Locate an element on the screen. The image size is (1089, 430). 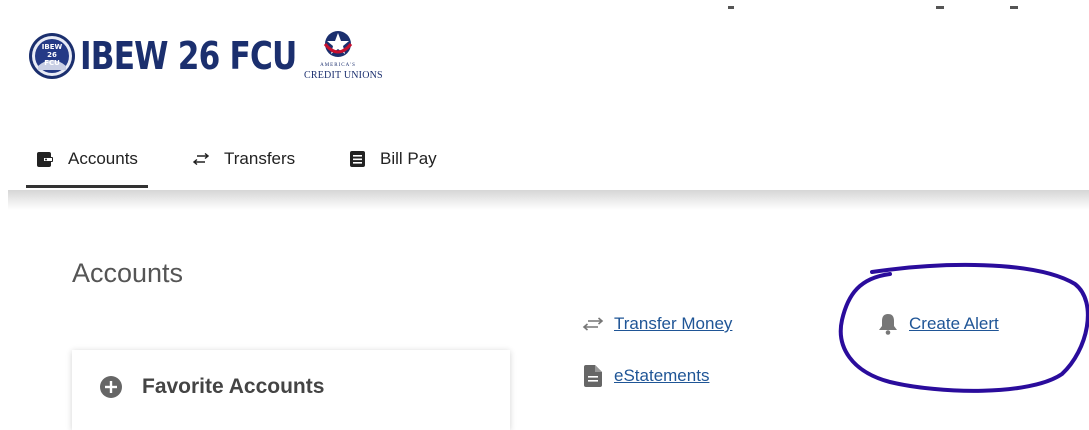
favorite-accounts-header: Favorite Accounts is located at coordinates (212, 387).